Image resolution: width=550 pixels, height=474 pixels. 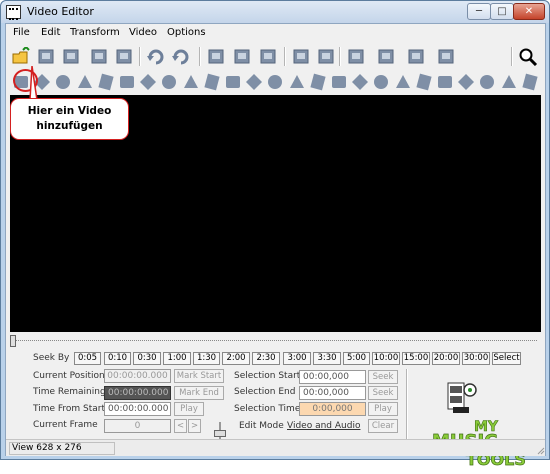 I want to click on time-from-start-label: Time From Start, so click(x=69, y=409).